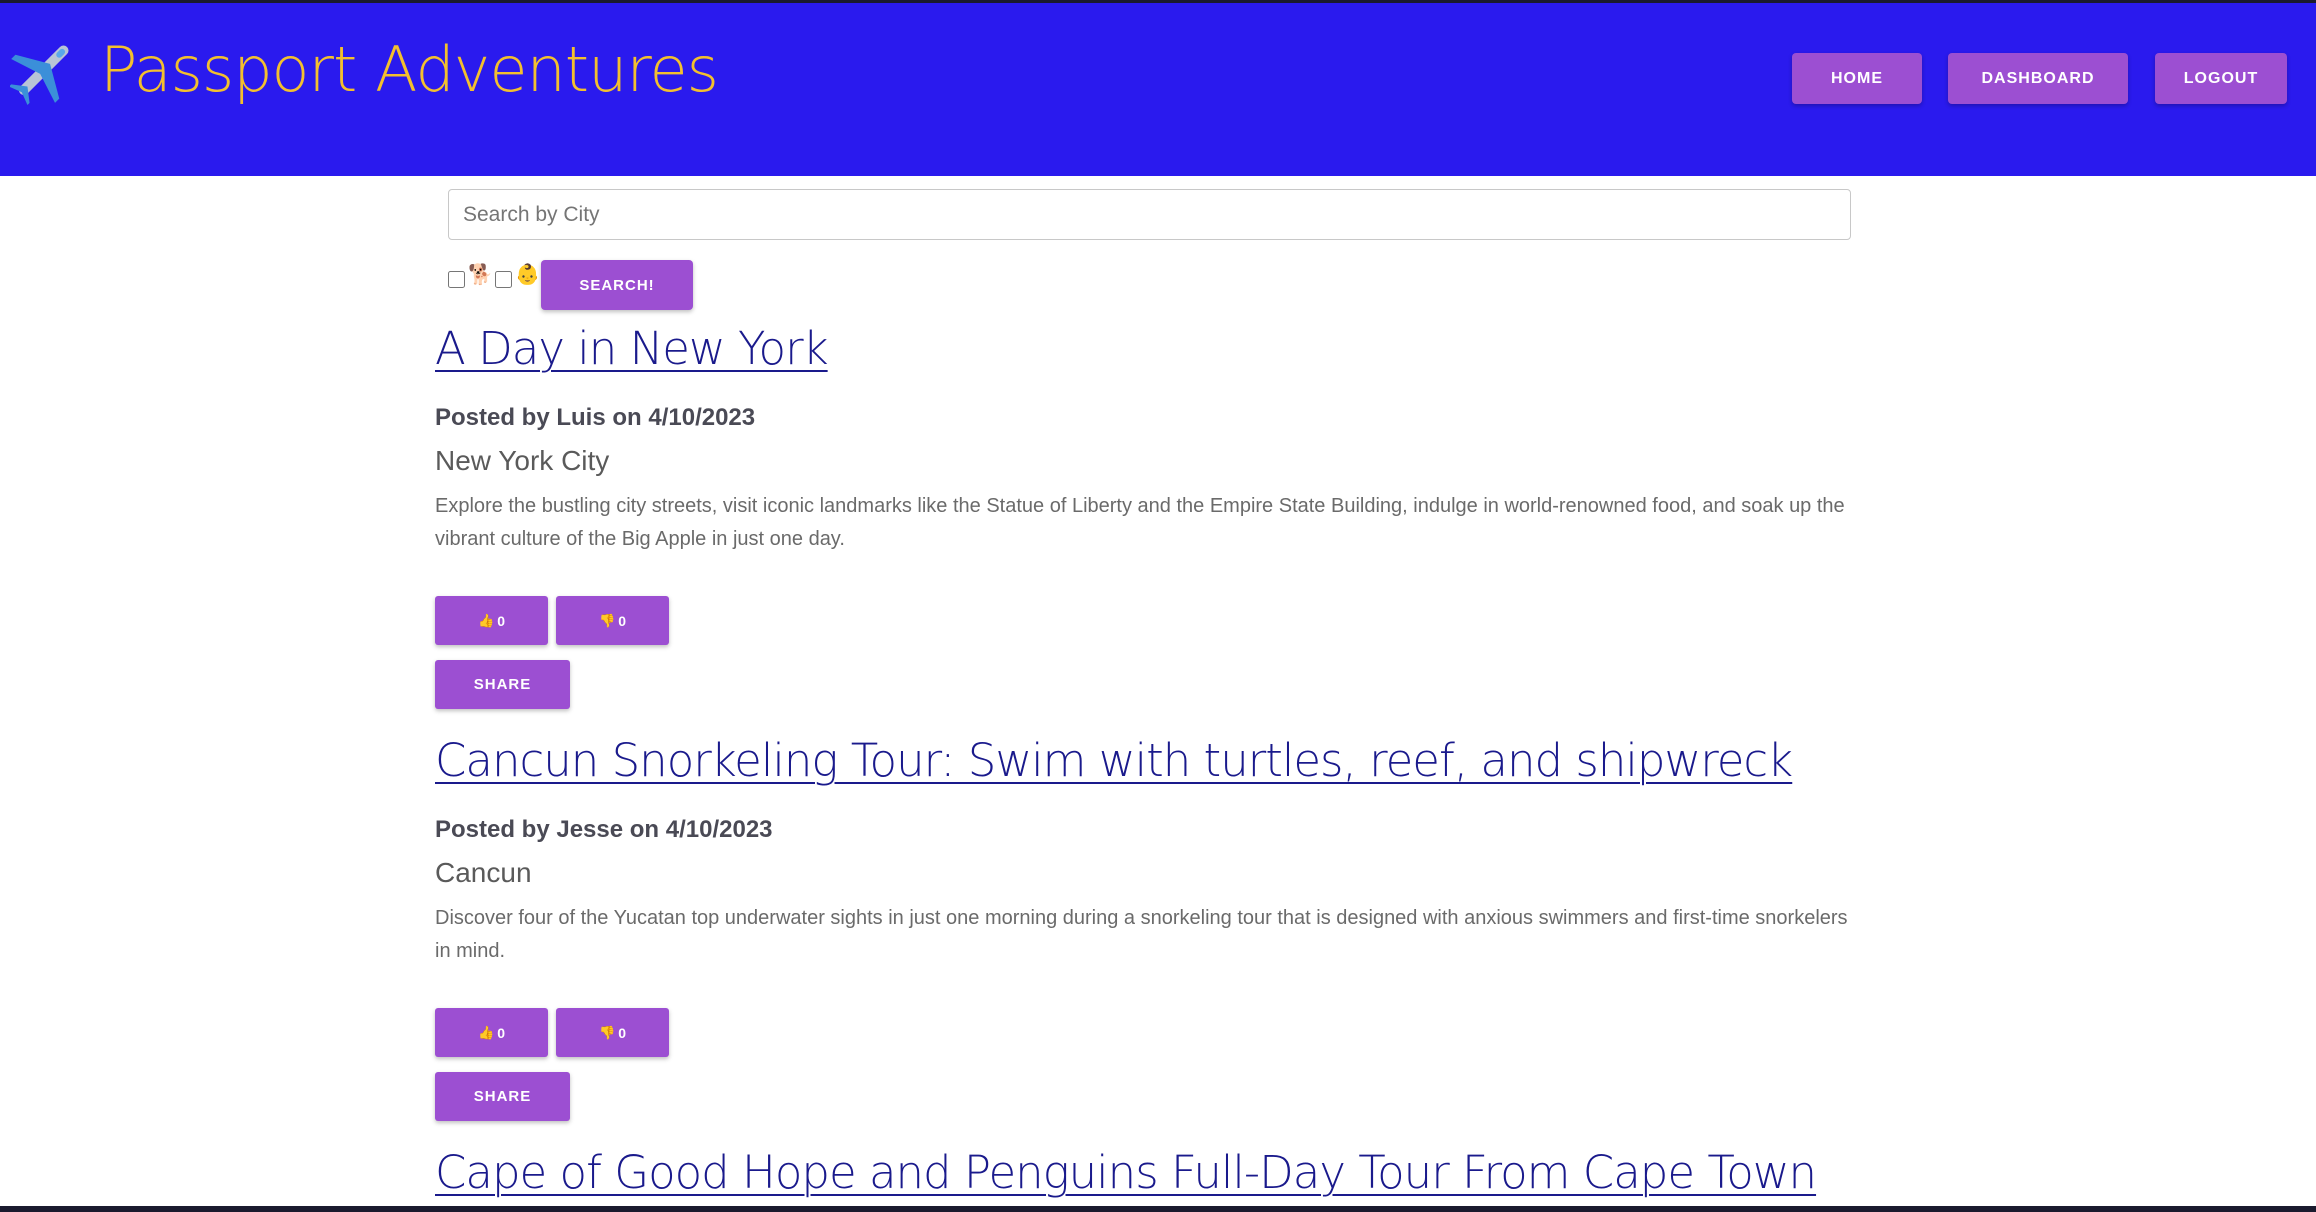  I want to click on post-title-link: A Day in New York, so click(632, 348).